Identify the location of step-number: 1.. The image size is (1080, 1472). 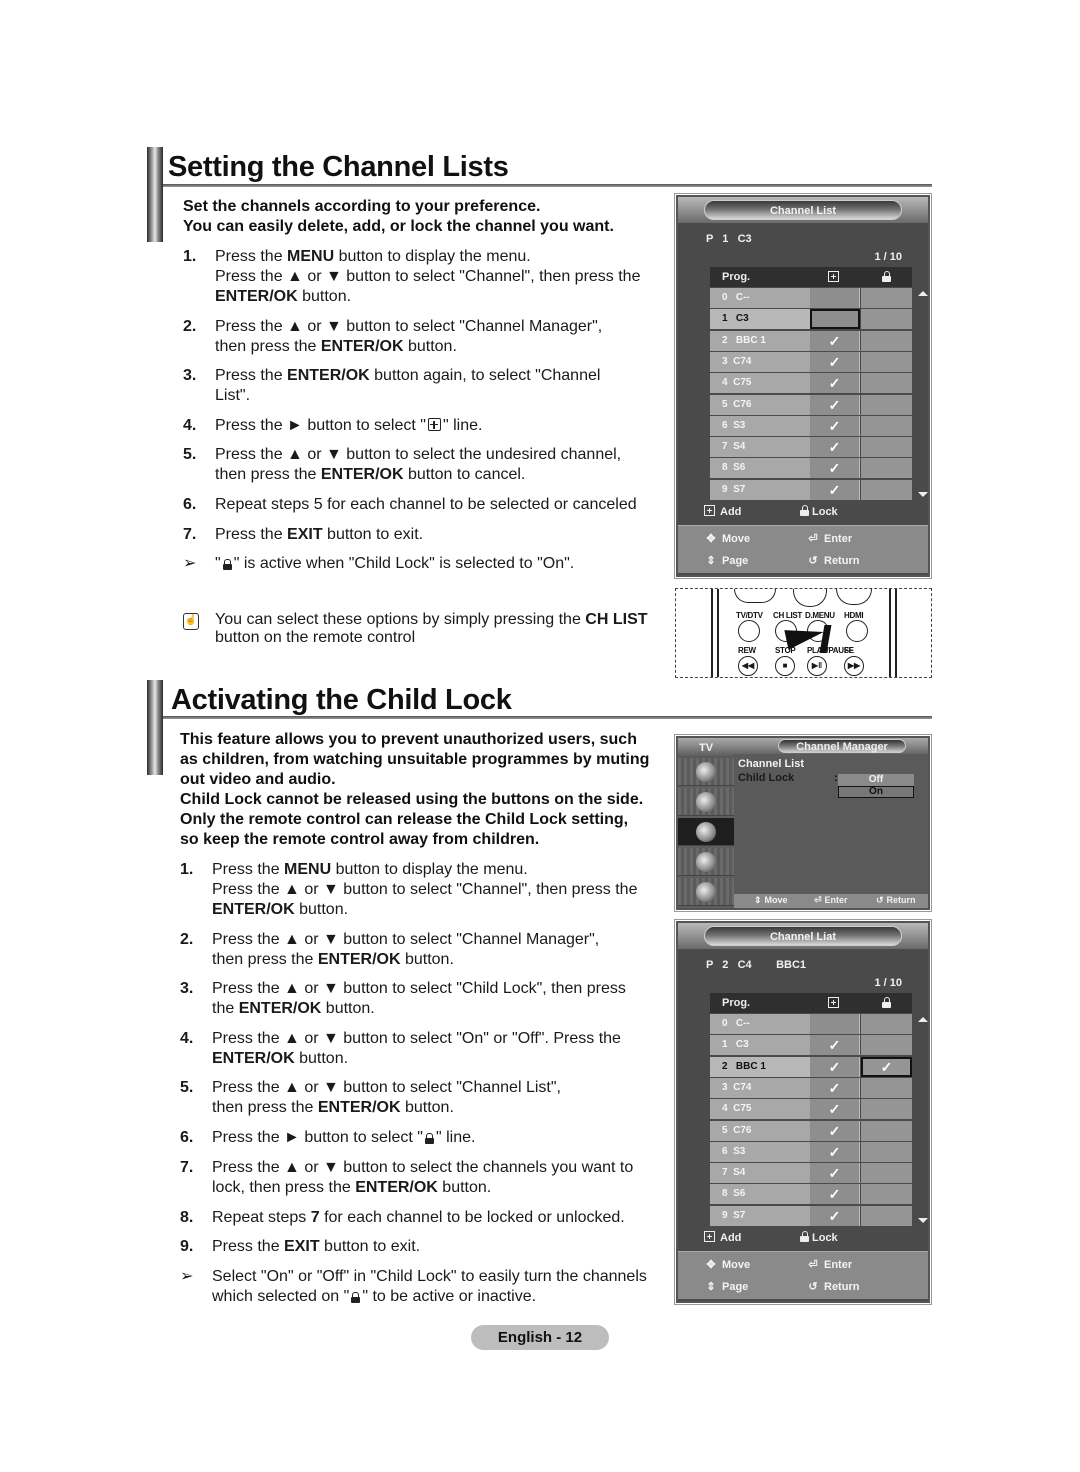
(190, 256).